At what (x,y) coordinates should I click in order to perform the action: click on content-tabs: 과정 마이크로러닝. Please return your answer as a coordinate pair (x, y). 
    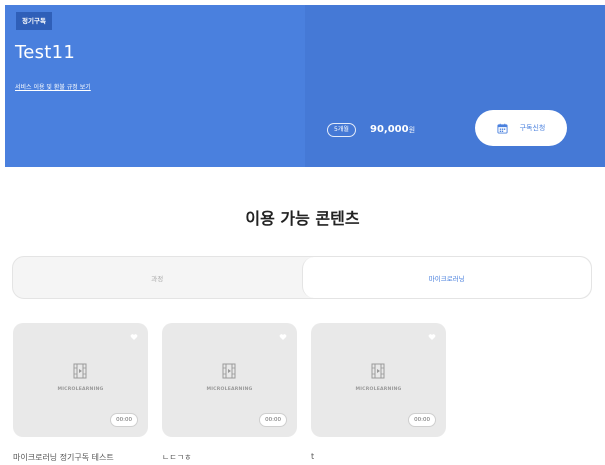
    Looking at the image, I should click on (302, 277).